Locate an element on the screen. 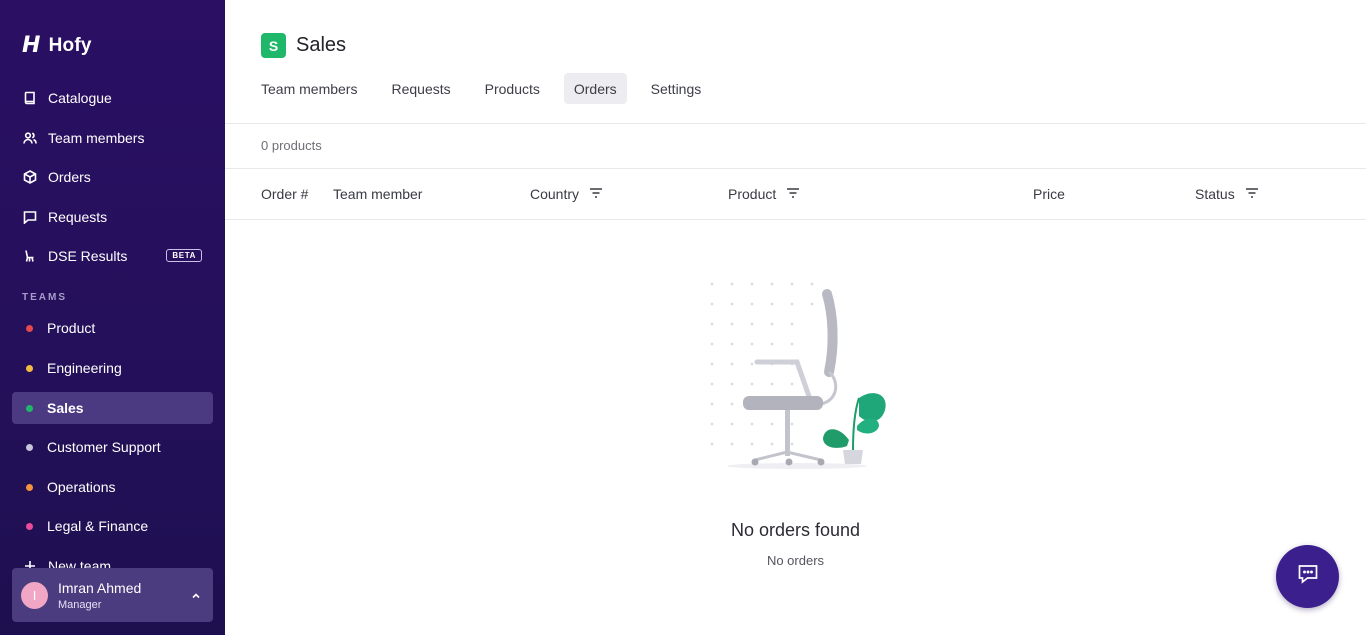 Image resolution: width=1366 pixels, height=635 pixels. column-order-number: Order # is located at coordinates (284, 194).